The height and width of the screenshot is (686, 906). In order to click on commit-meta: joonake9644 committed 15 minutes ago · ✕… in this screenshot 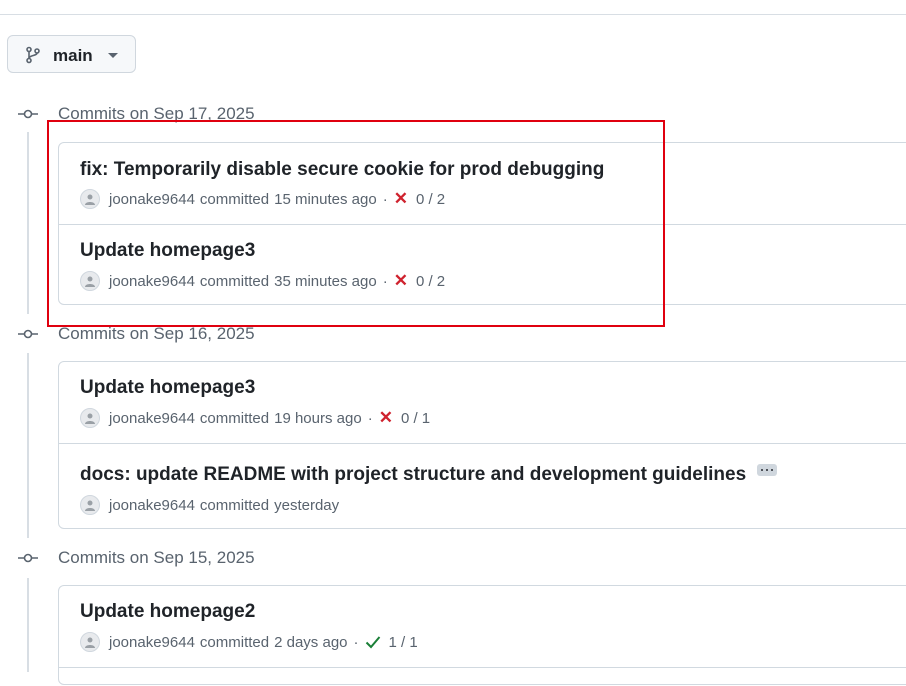, I will do `click(262, 199)`.